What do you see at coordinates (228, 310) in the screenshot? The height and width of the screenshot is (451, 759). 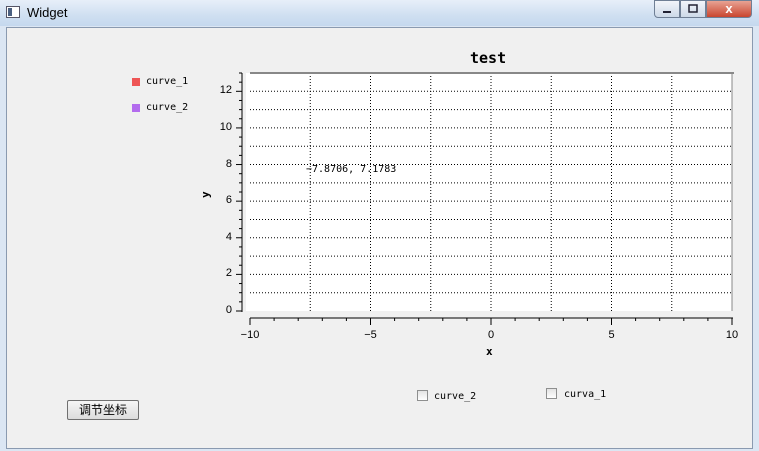 I see `y-tick-label: 0` at bounding box center [228, 310].